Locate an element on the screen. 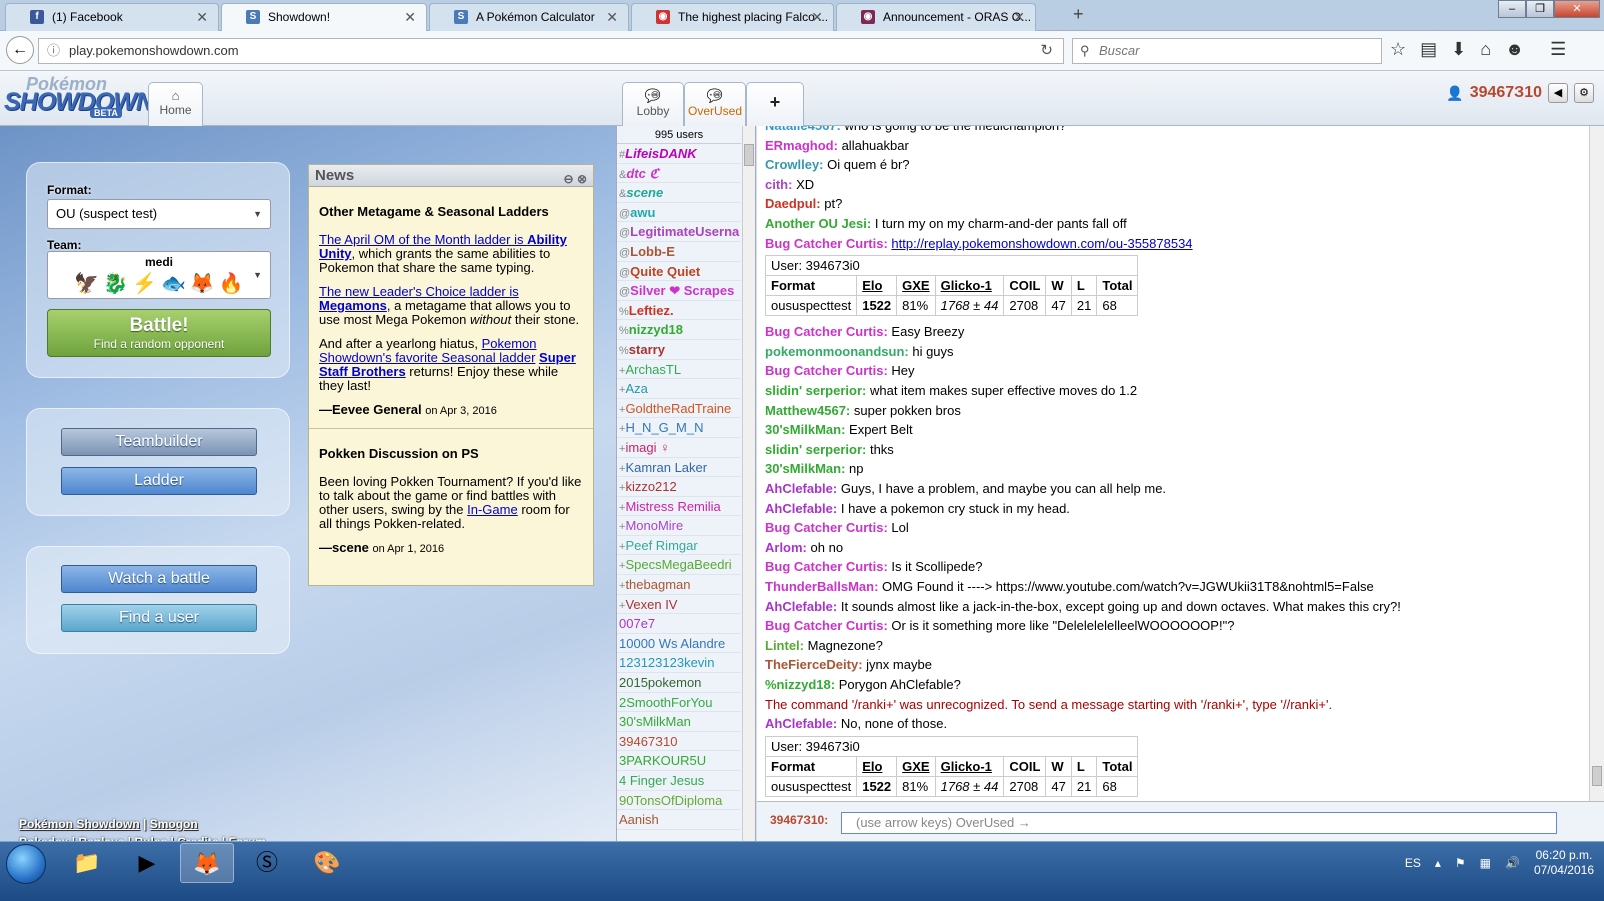  user-list-item: +ArchasTL is located at coordinates (679, 370).